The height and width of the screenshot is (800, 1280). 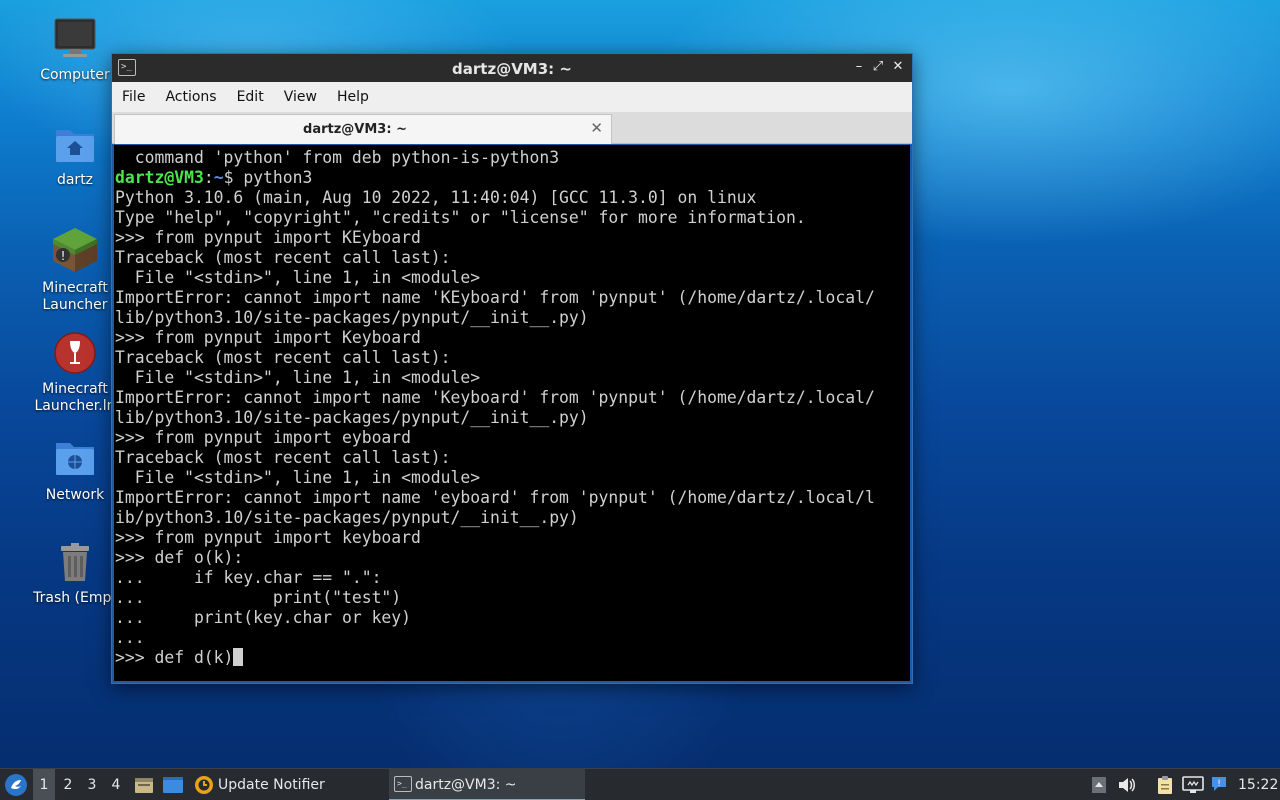 I want to click on window-titlebar: >_ dartz@VM3: ~ – ⤢ ✕, so click(x=512, y=68).